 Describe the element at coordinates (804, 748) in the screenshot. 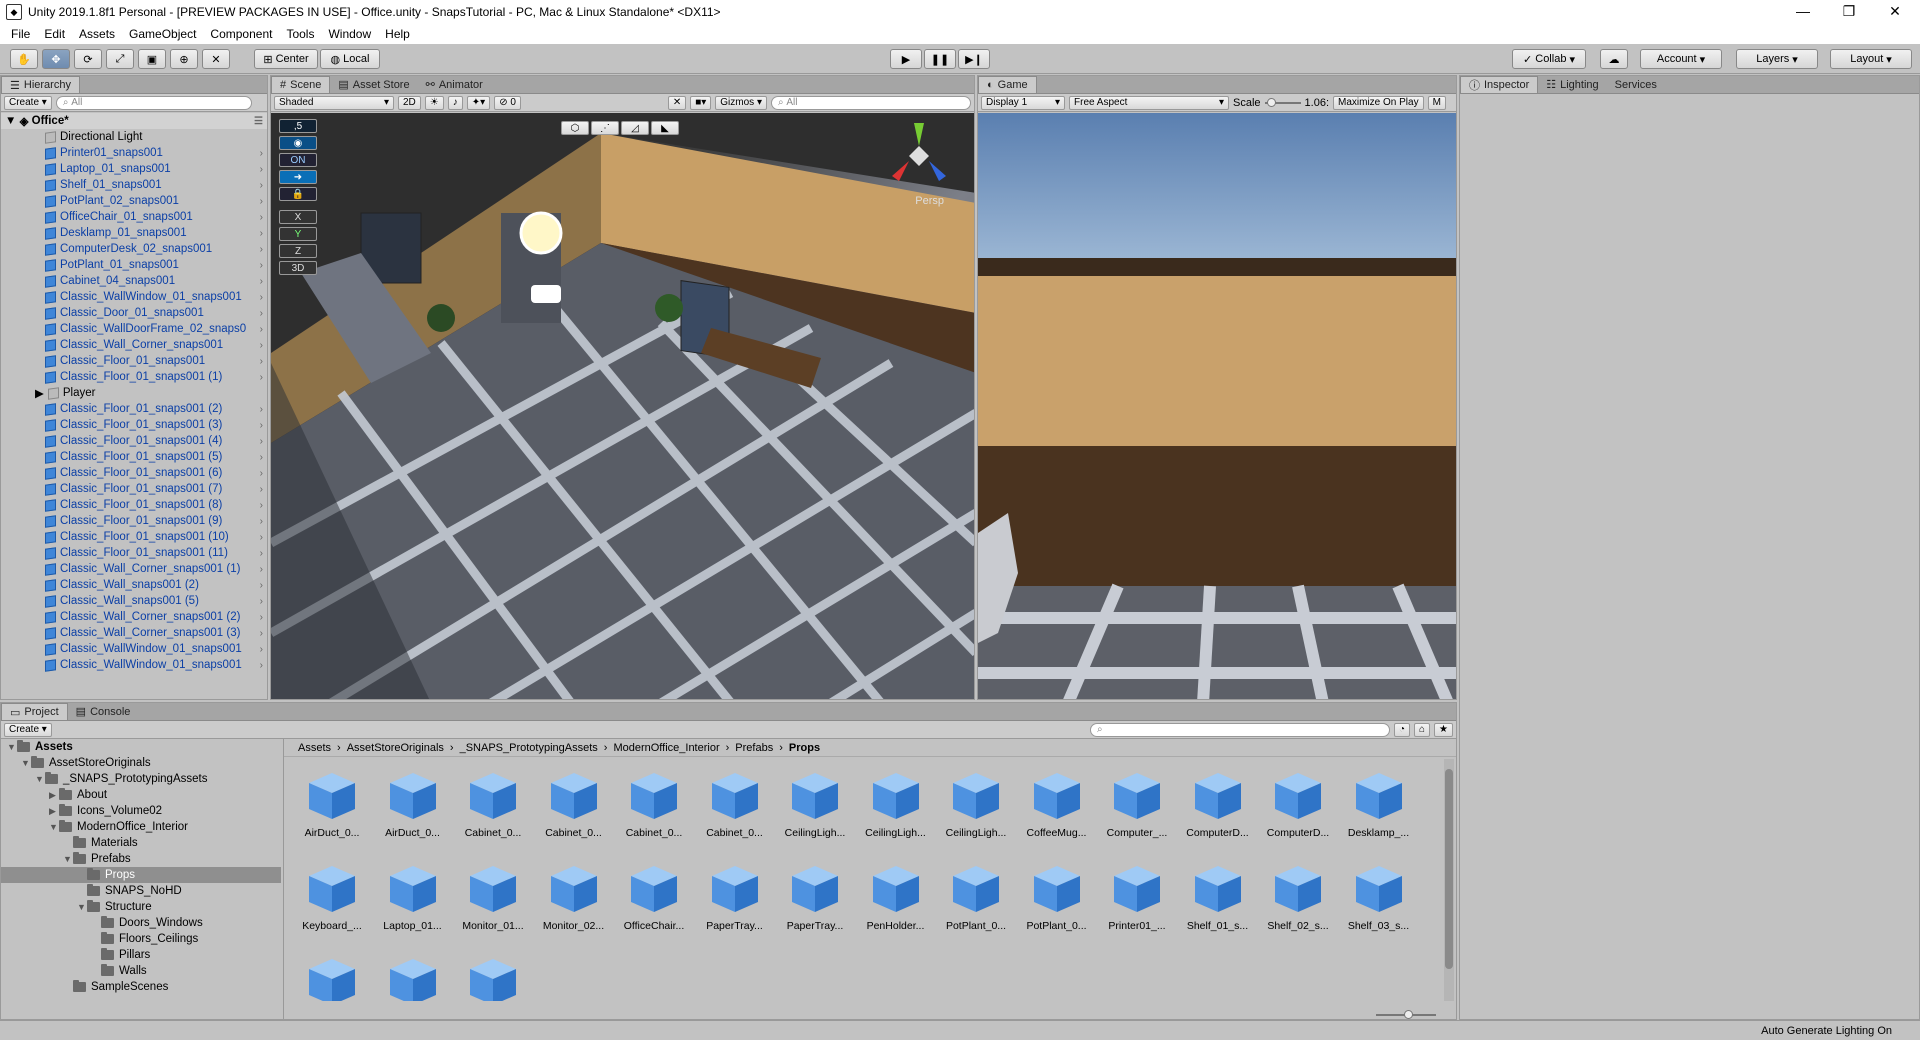

I see `breadcrumb-current: Props` at that location.